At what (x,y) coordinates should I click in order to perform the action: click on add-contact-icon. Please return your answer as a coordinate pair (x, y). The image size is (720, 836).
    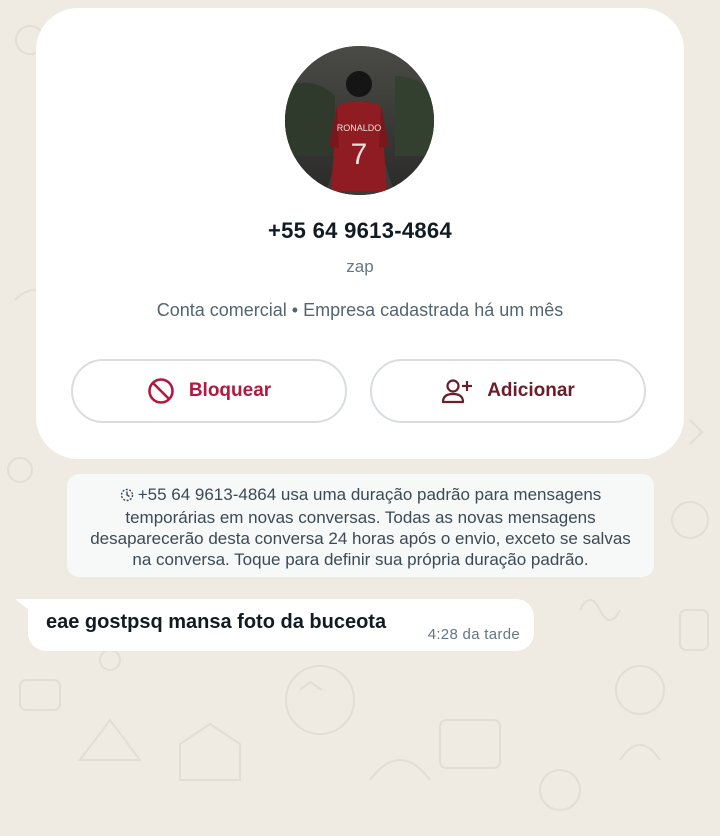
    Looking at the image, I should click on (457, 391).